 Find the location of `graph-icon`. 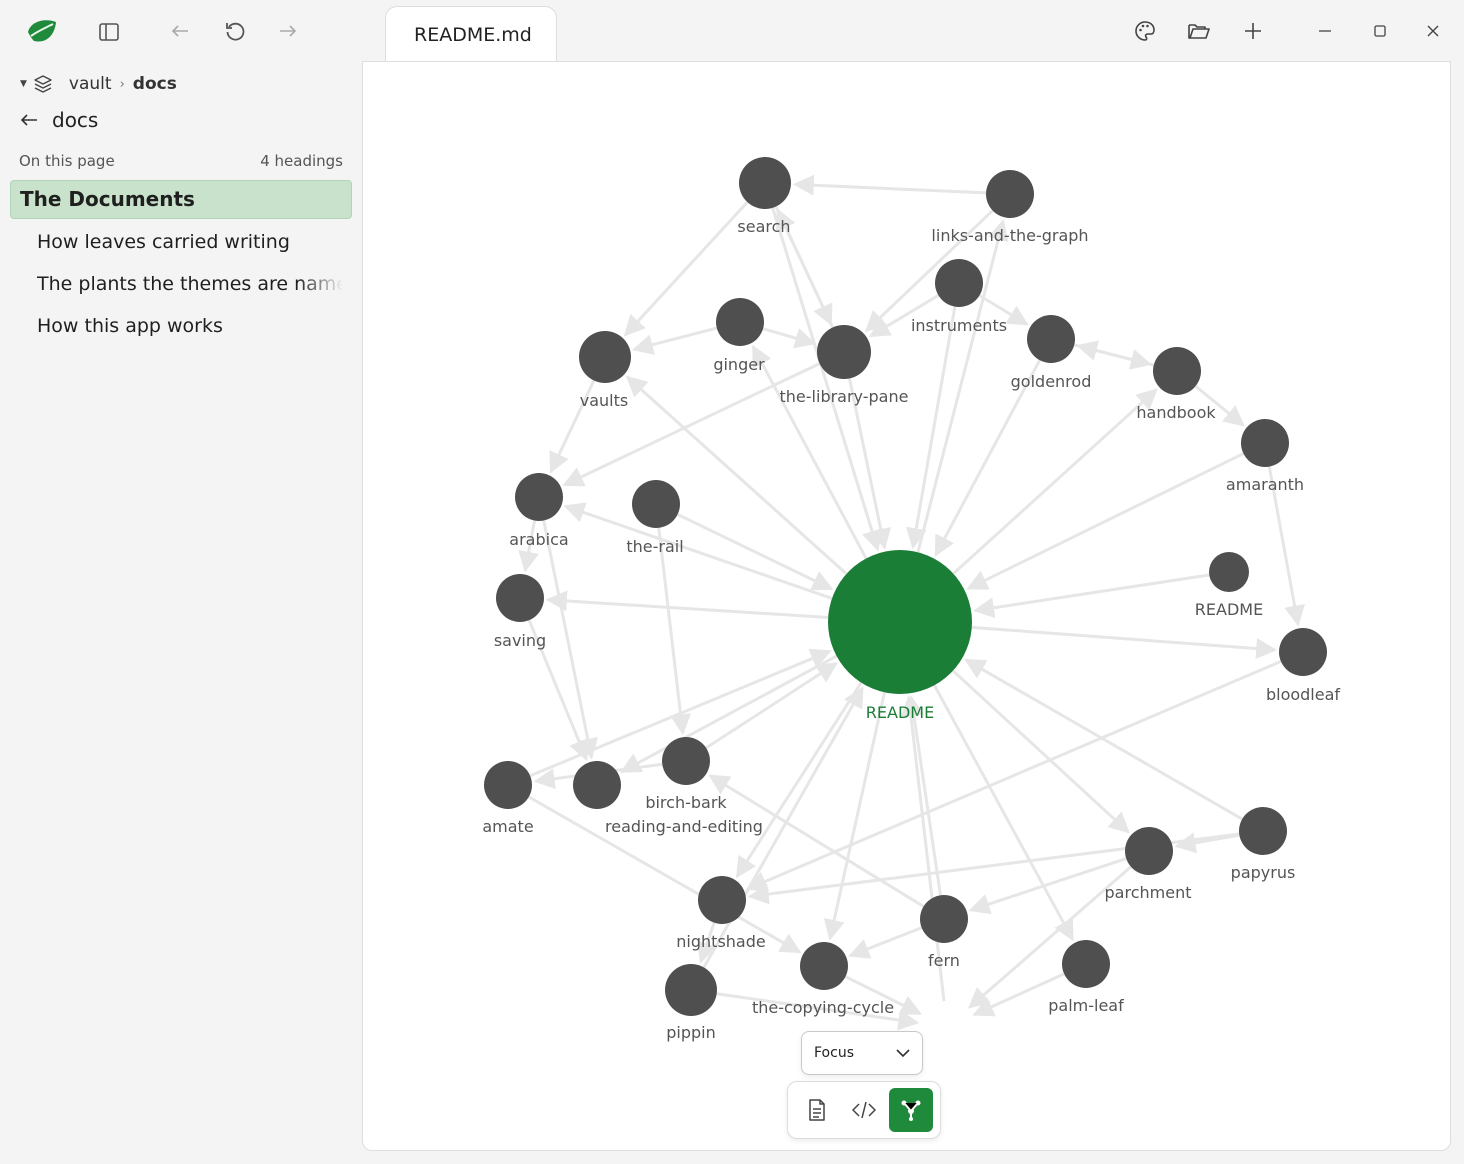

graph-icon is located at coordinates (911, 1110).